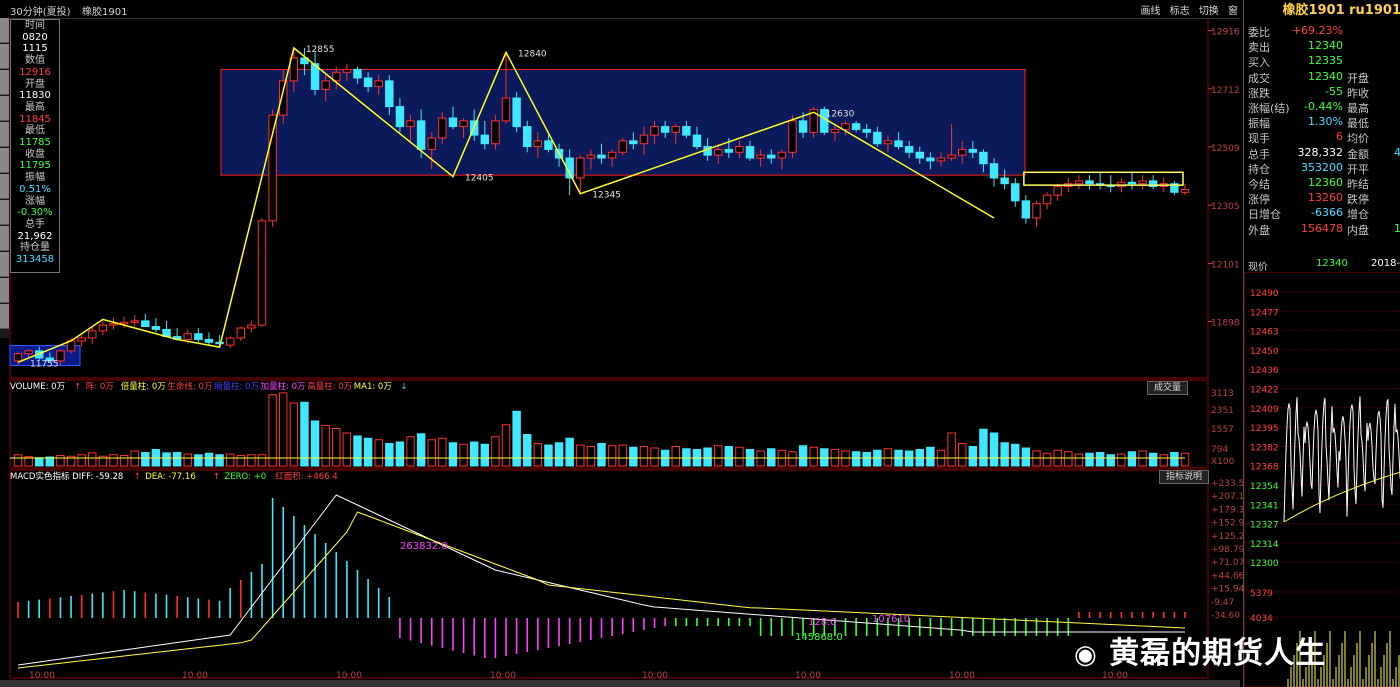  I want to click on quote-cell: +69.23%, so click(1317, 30).